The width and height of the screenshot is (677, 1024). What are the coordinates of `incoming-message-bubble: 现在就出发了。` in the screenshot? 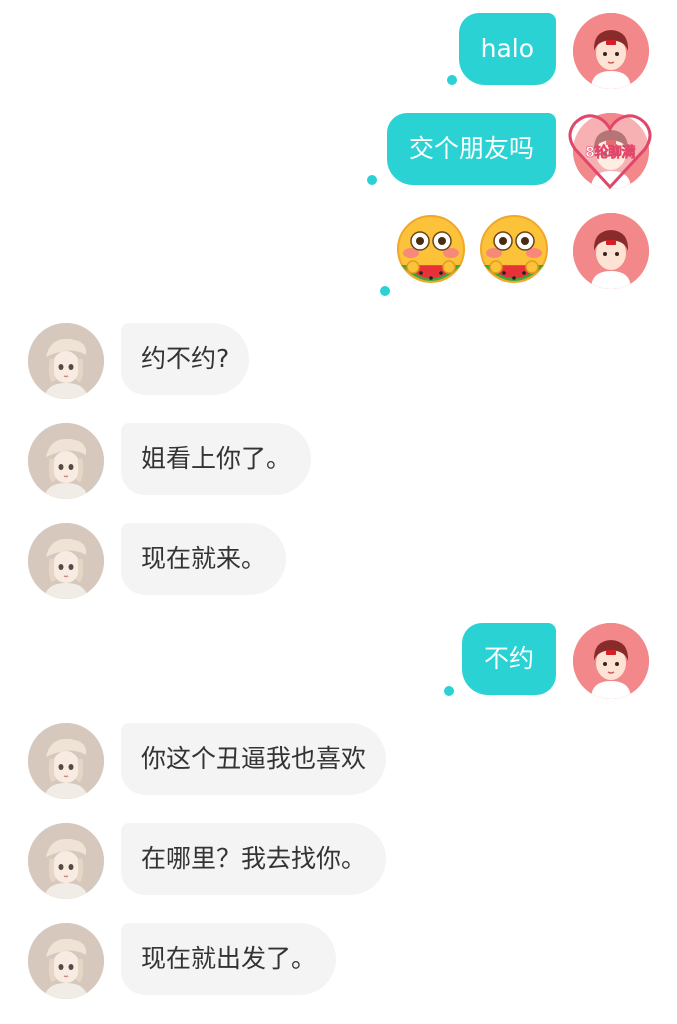 It's located at (229, 959).